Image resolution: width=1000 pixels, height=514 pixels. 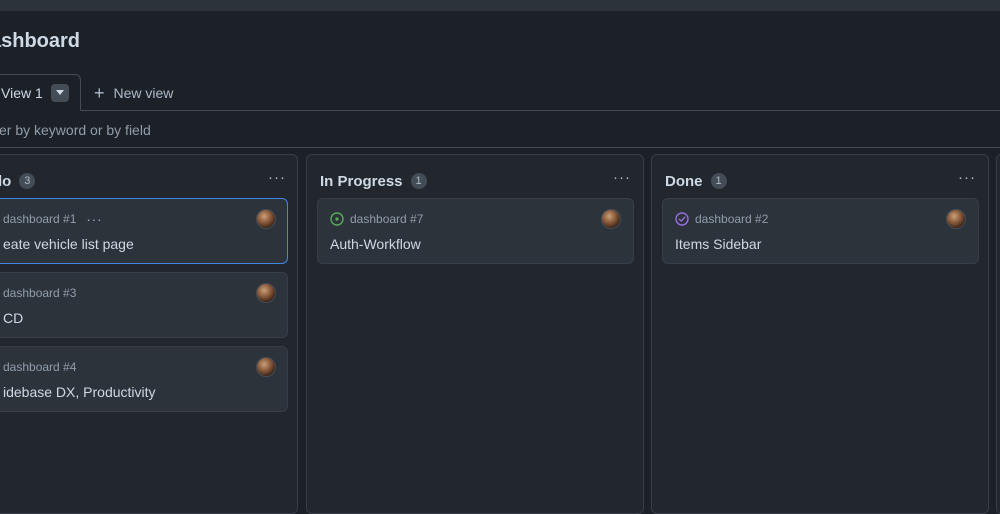 What do you see at coordinates (59, 92) in the screenshot?
I see `chevron-down-icon` at bounding box center [59, 92].